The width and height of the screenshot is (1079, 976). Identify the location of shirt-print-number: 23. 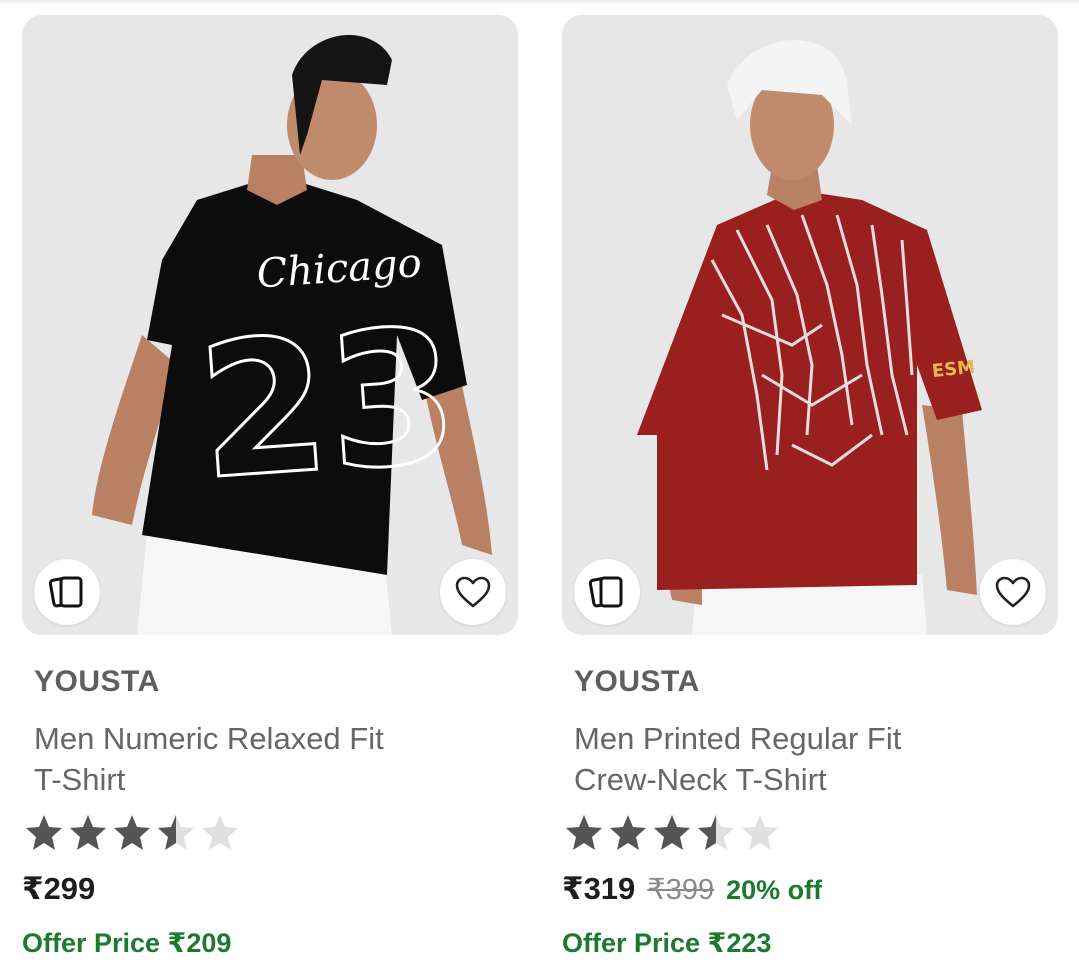
(328, 403).